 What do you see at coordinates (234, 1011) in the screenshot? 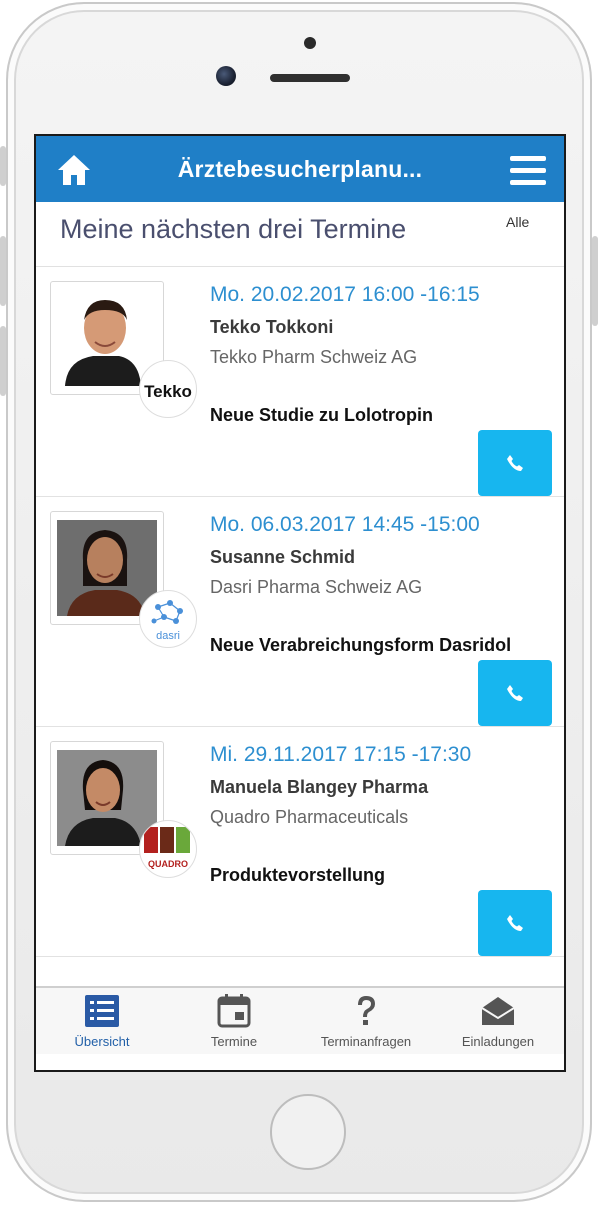
I see `calendar-icon` at bounding box center [234, 1011].